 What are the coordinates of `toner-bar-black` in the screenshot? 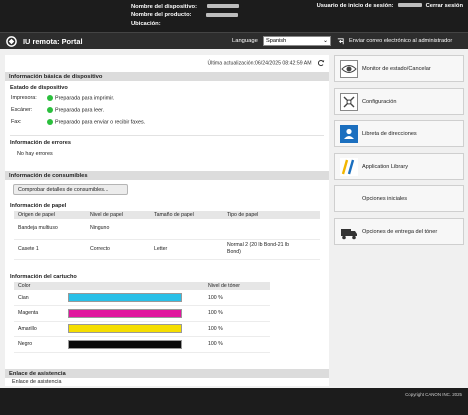 It's located at (125, 344).